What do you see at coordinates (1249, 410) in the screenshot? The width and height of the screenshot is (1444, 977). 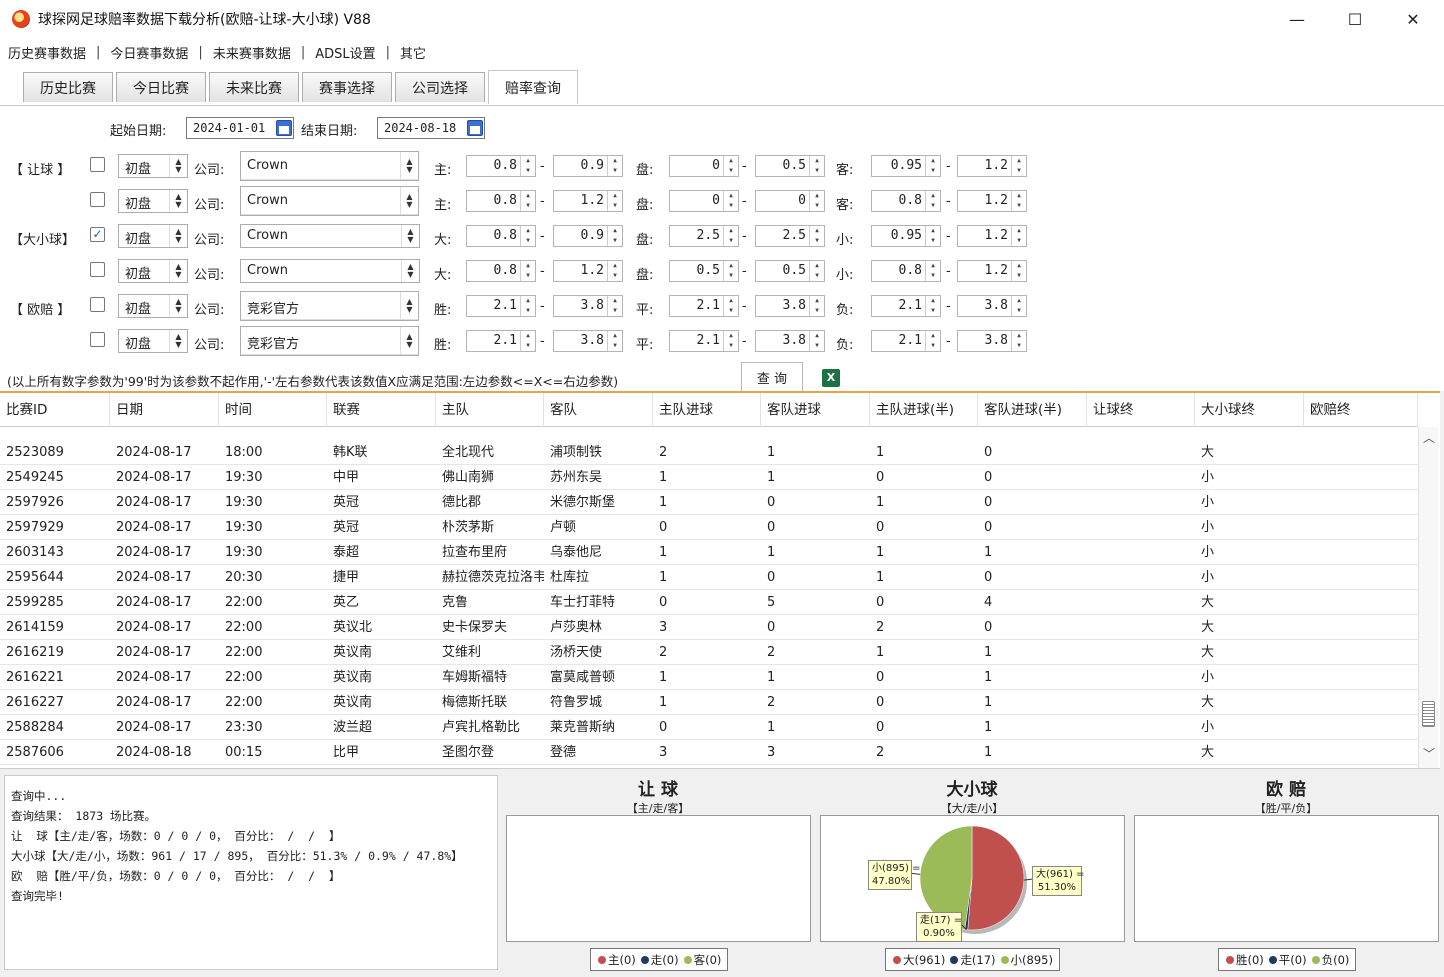 I see `column-header: 大小球终` at bounding box center [1249, 410].